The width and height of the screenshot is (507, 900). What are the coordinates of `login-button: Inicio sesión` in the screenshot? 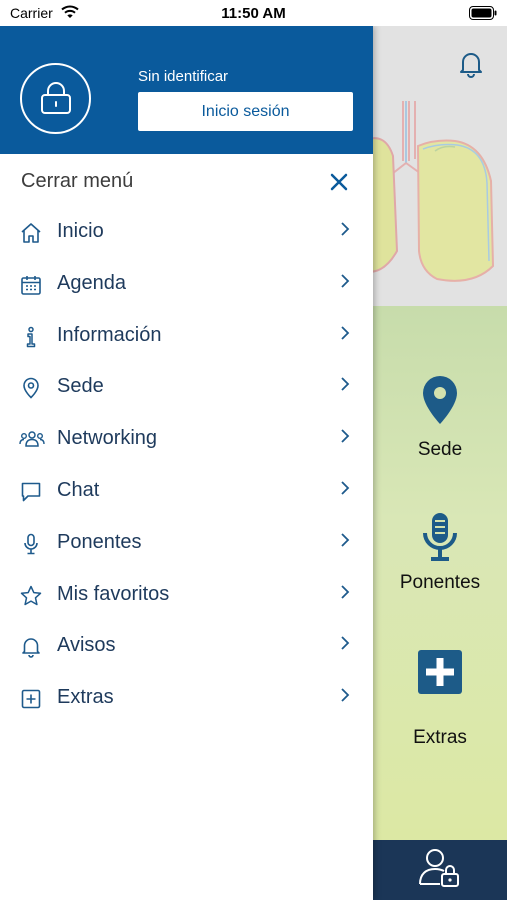 It's located at (245, 111).